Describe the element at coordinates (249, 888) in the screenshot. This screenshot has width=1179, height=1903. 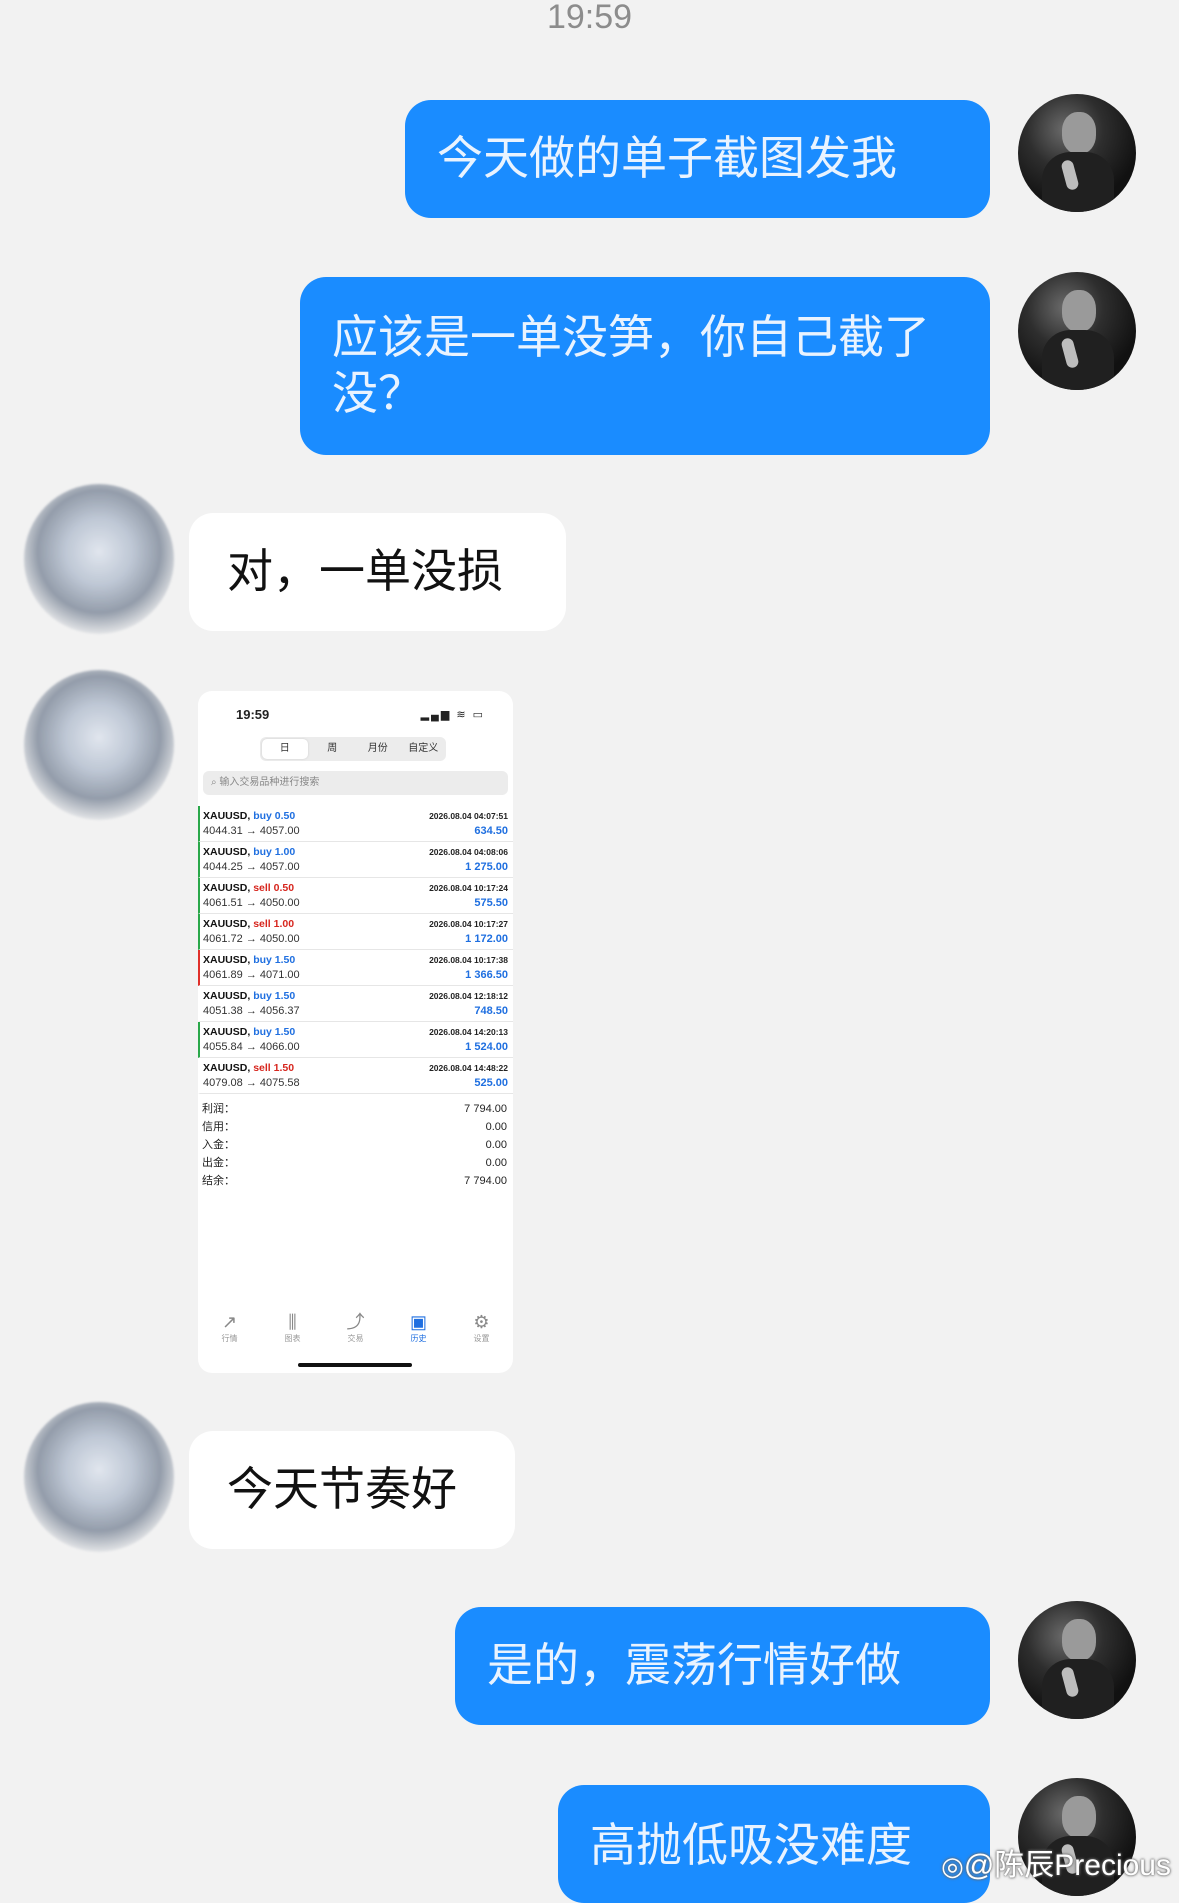
I see `trade-symbol: XAUUSD, sell 0.50` at that location.